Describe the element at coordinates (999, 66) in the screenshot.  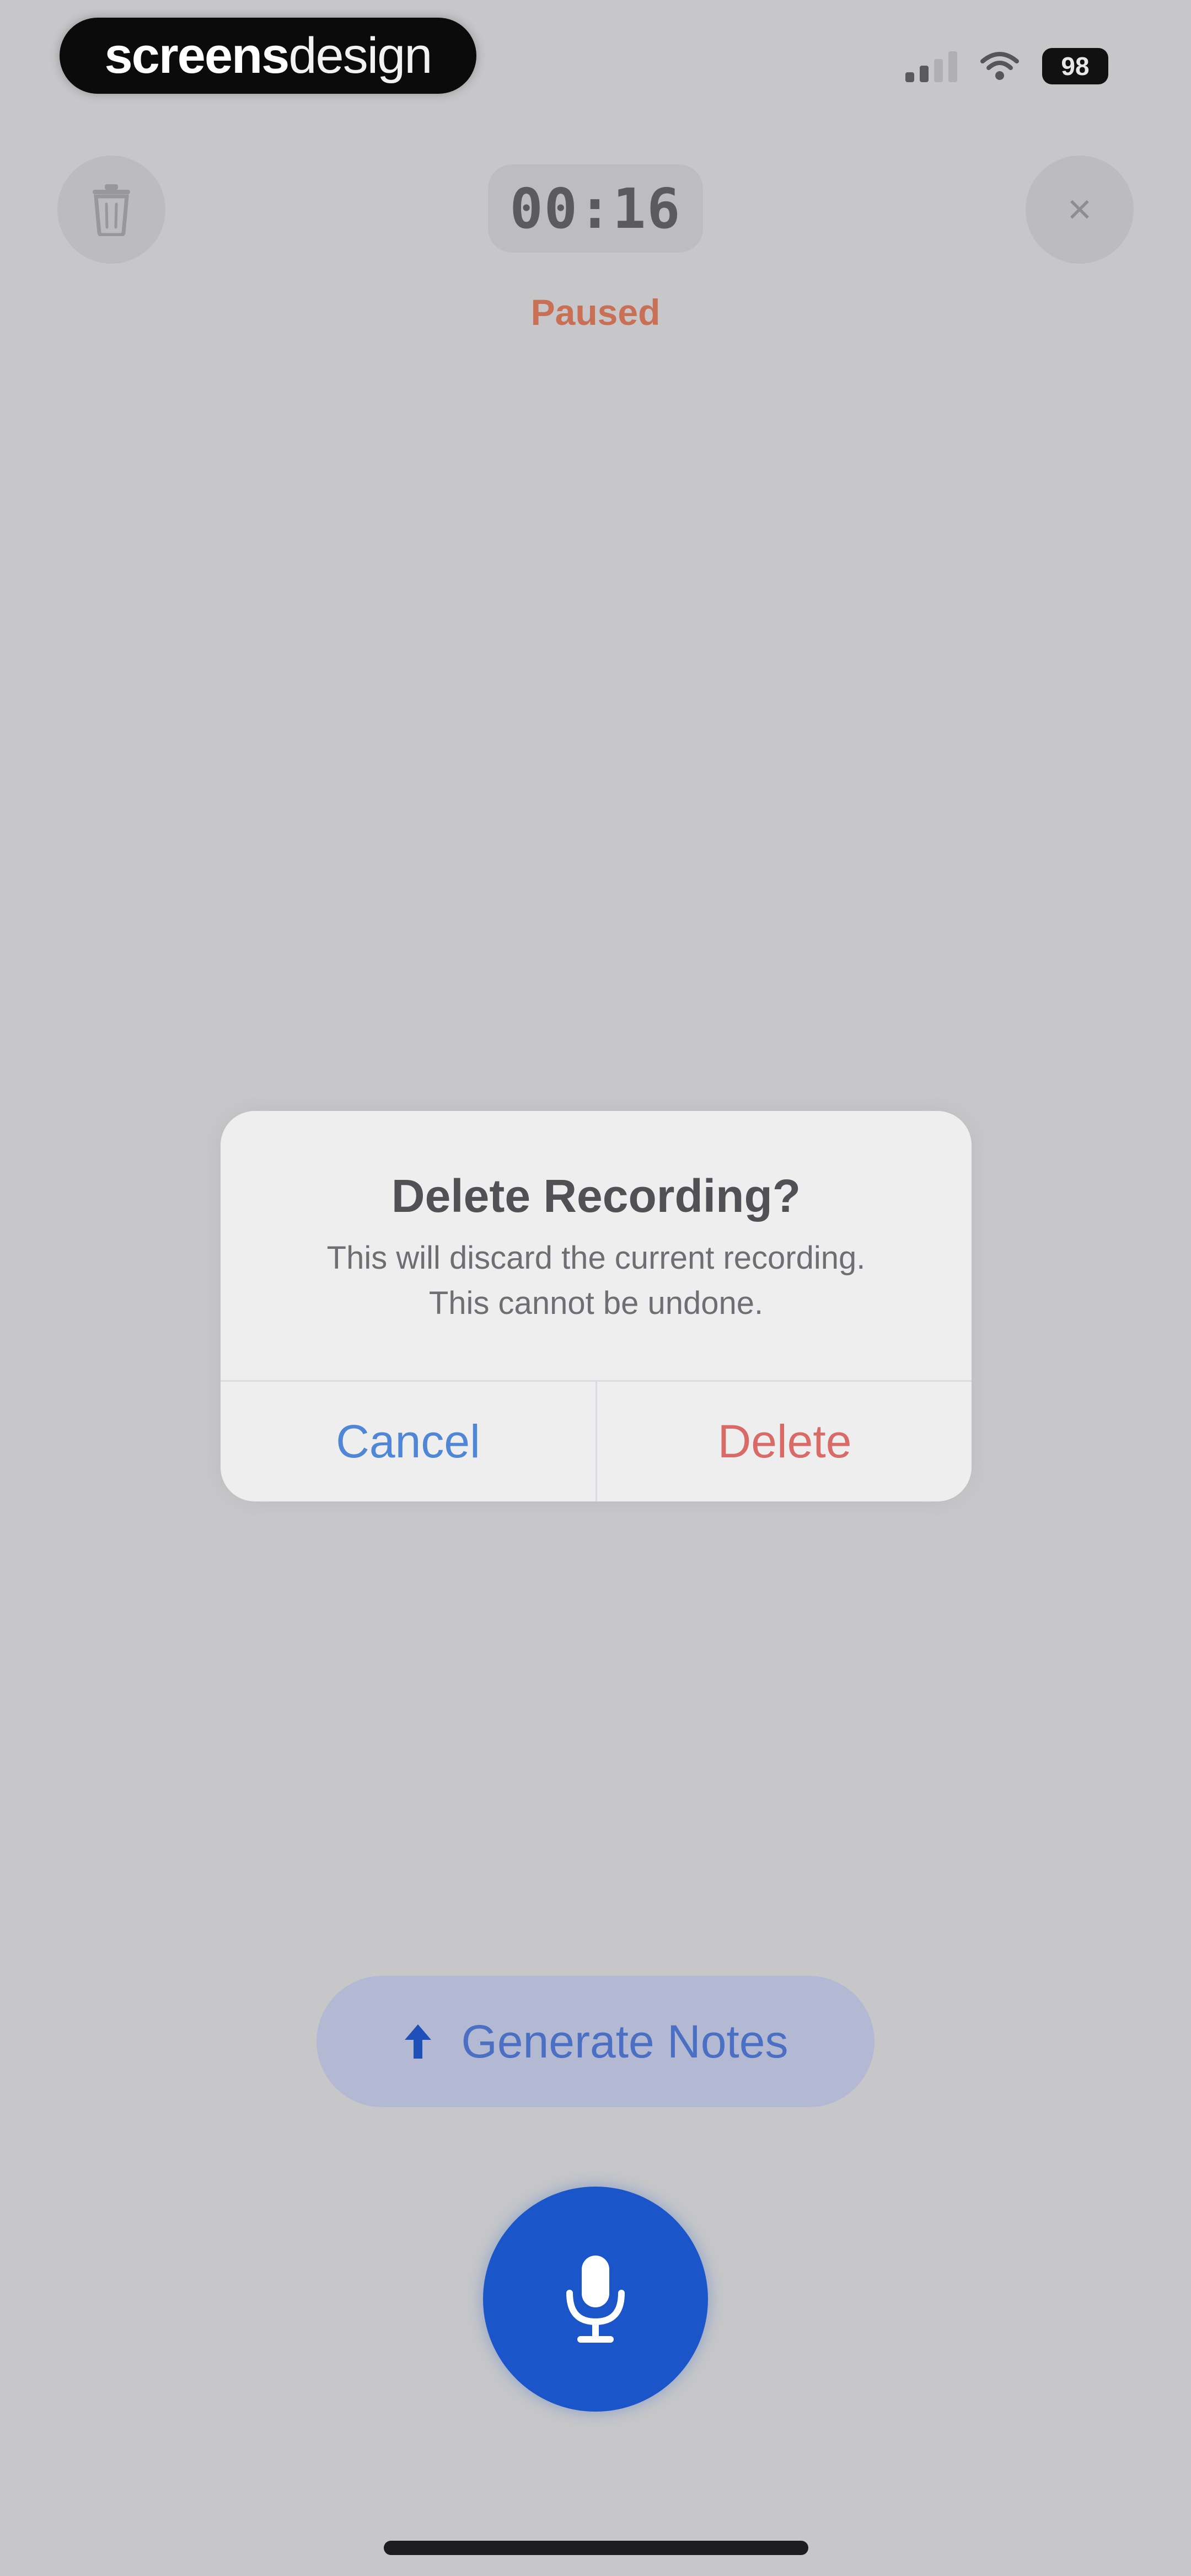
I see `wifi-icon` at that location.